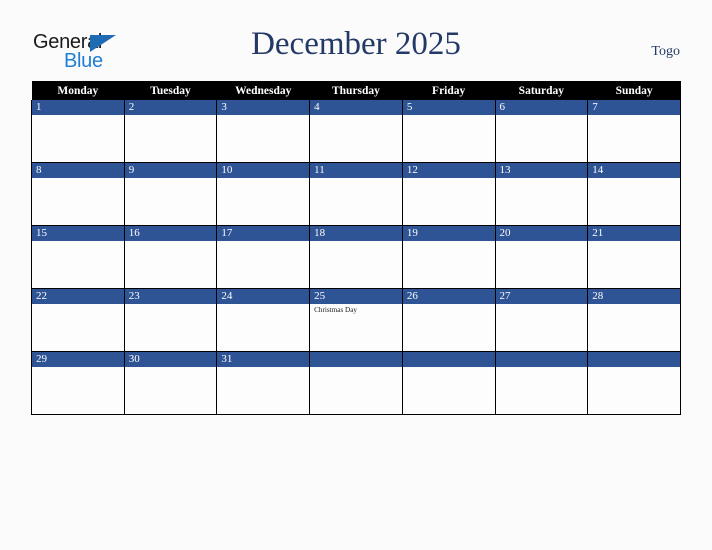  I want to click on day-cell: 29, so click(78, 383).